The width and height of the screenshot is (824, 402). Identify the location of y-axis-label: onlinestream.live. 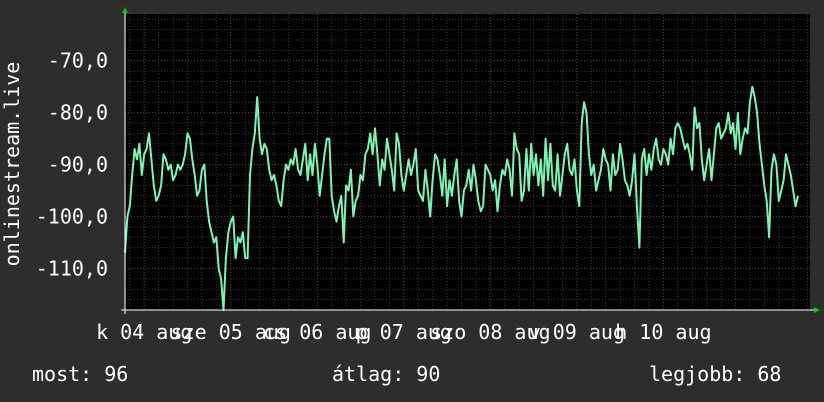
(12, 164).